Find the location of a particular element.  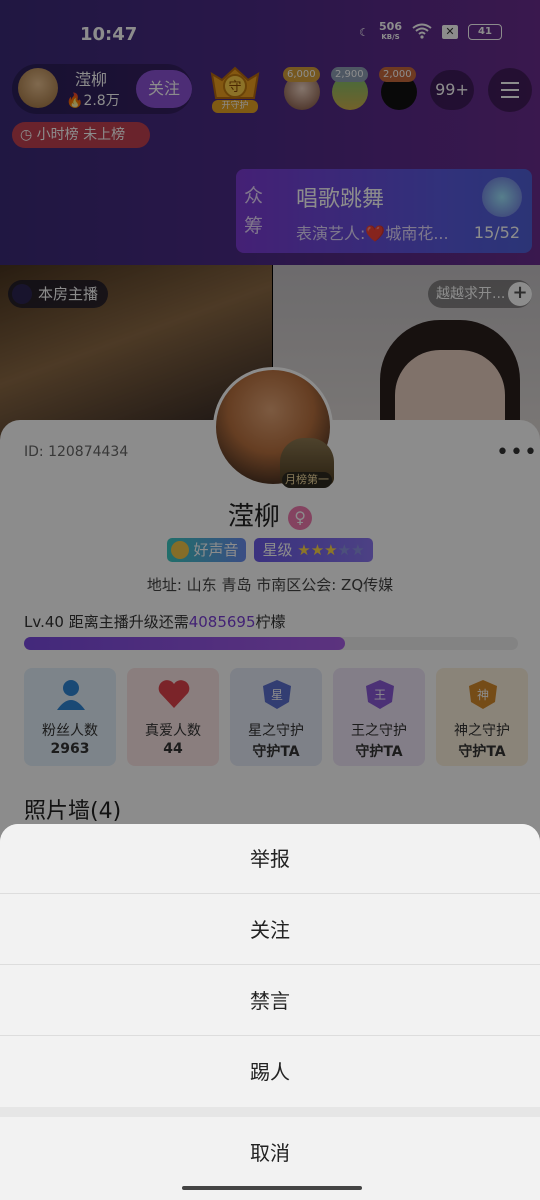

report-button: 举报 is located at coordinates (270, 859).